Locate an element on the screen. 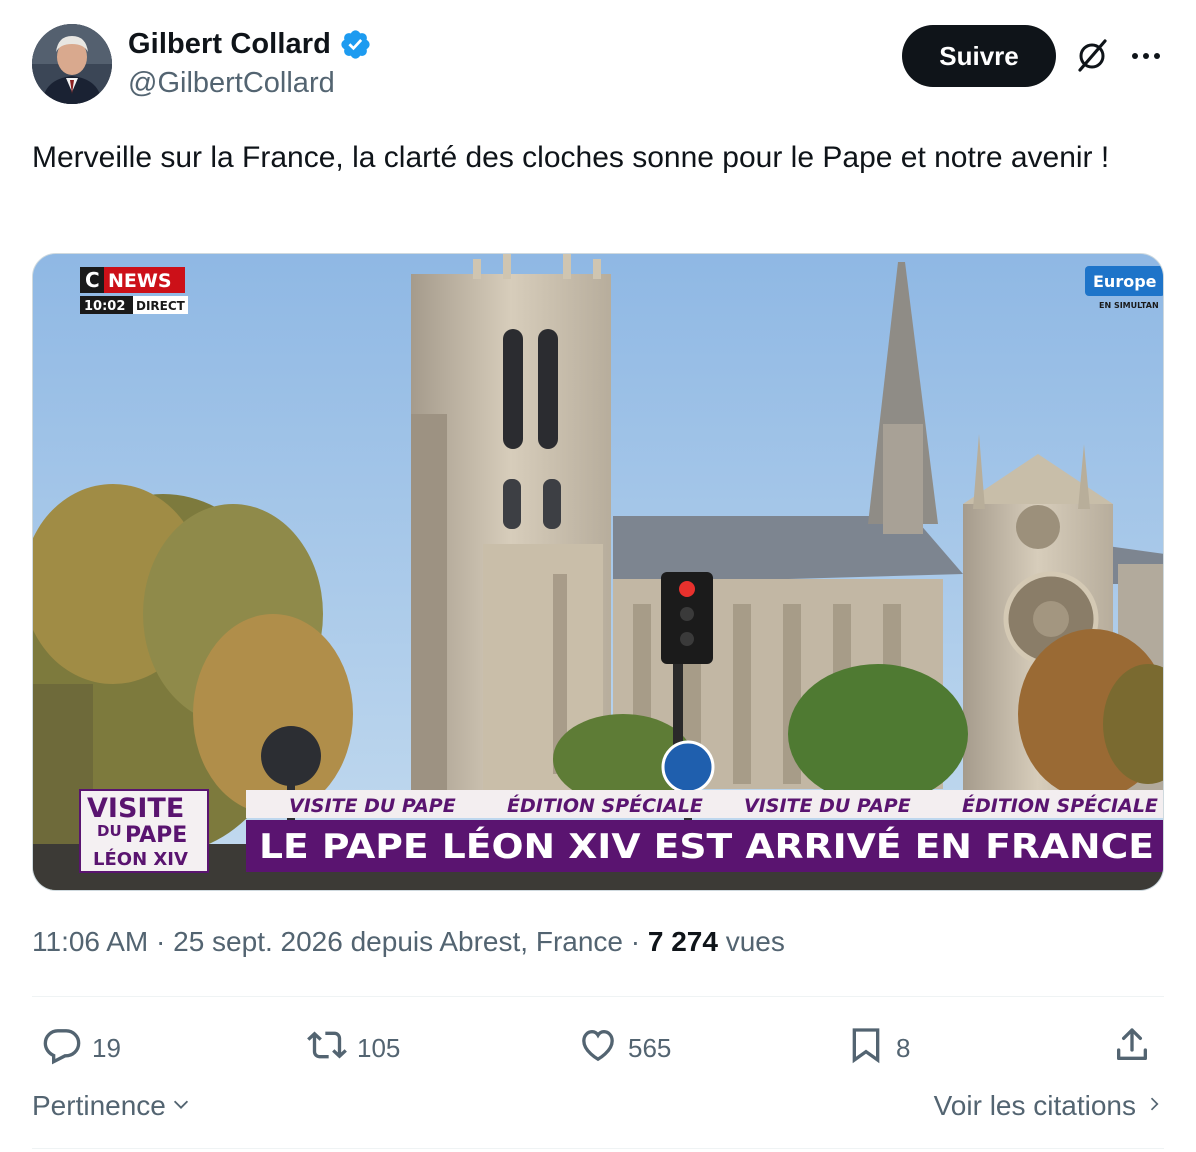 Image resolution: width=1196 pixels, height=1152 pixels. bookmark-button: 8 is located at coordinates (878, 1048).